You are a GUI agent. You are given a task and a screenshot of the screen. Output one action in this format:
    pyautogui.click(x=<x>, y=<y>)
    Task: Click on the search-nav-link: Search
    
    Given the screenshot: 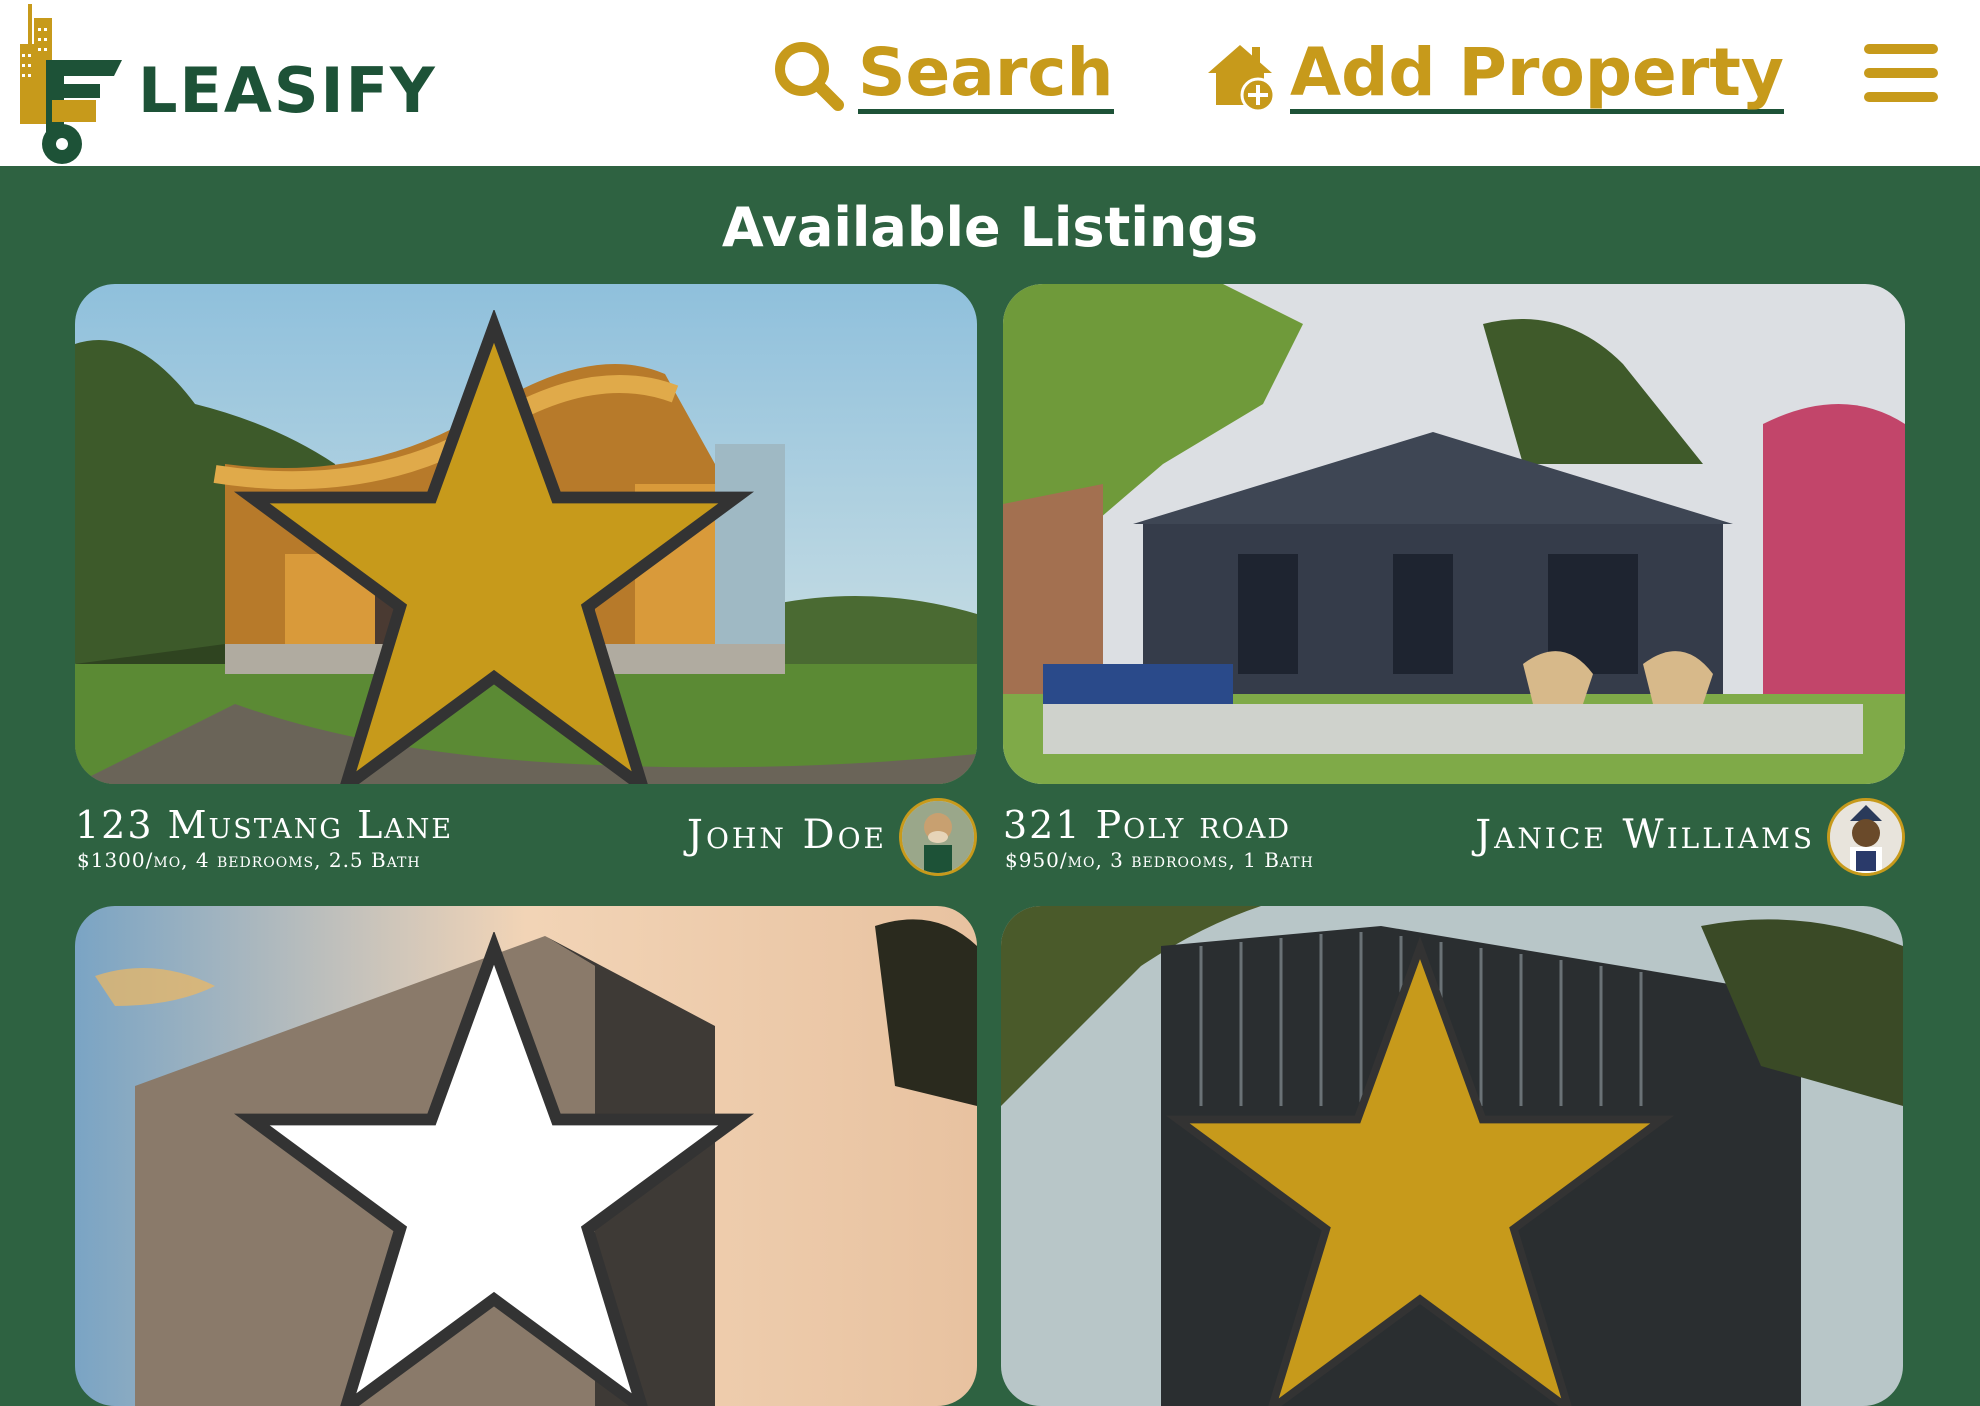 What is the action you would take?
    pyautogui.click(x=943, y=75)
    